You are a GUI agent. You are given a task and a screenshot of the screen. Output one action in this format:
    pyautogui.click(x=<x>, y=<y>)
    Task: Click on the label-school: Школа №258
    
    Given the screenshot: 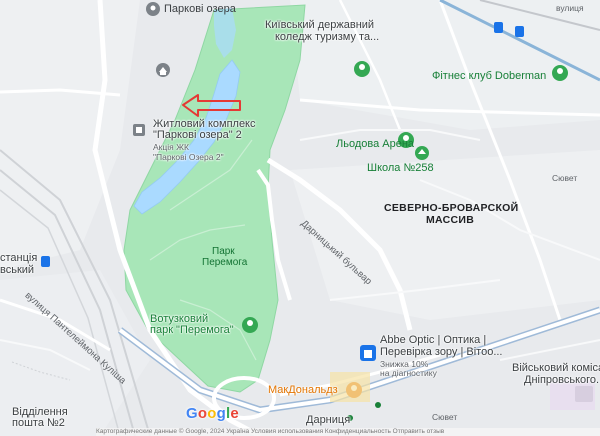 What is the action you would take?
    pyautogui.click(x=400, y=168)
    